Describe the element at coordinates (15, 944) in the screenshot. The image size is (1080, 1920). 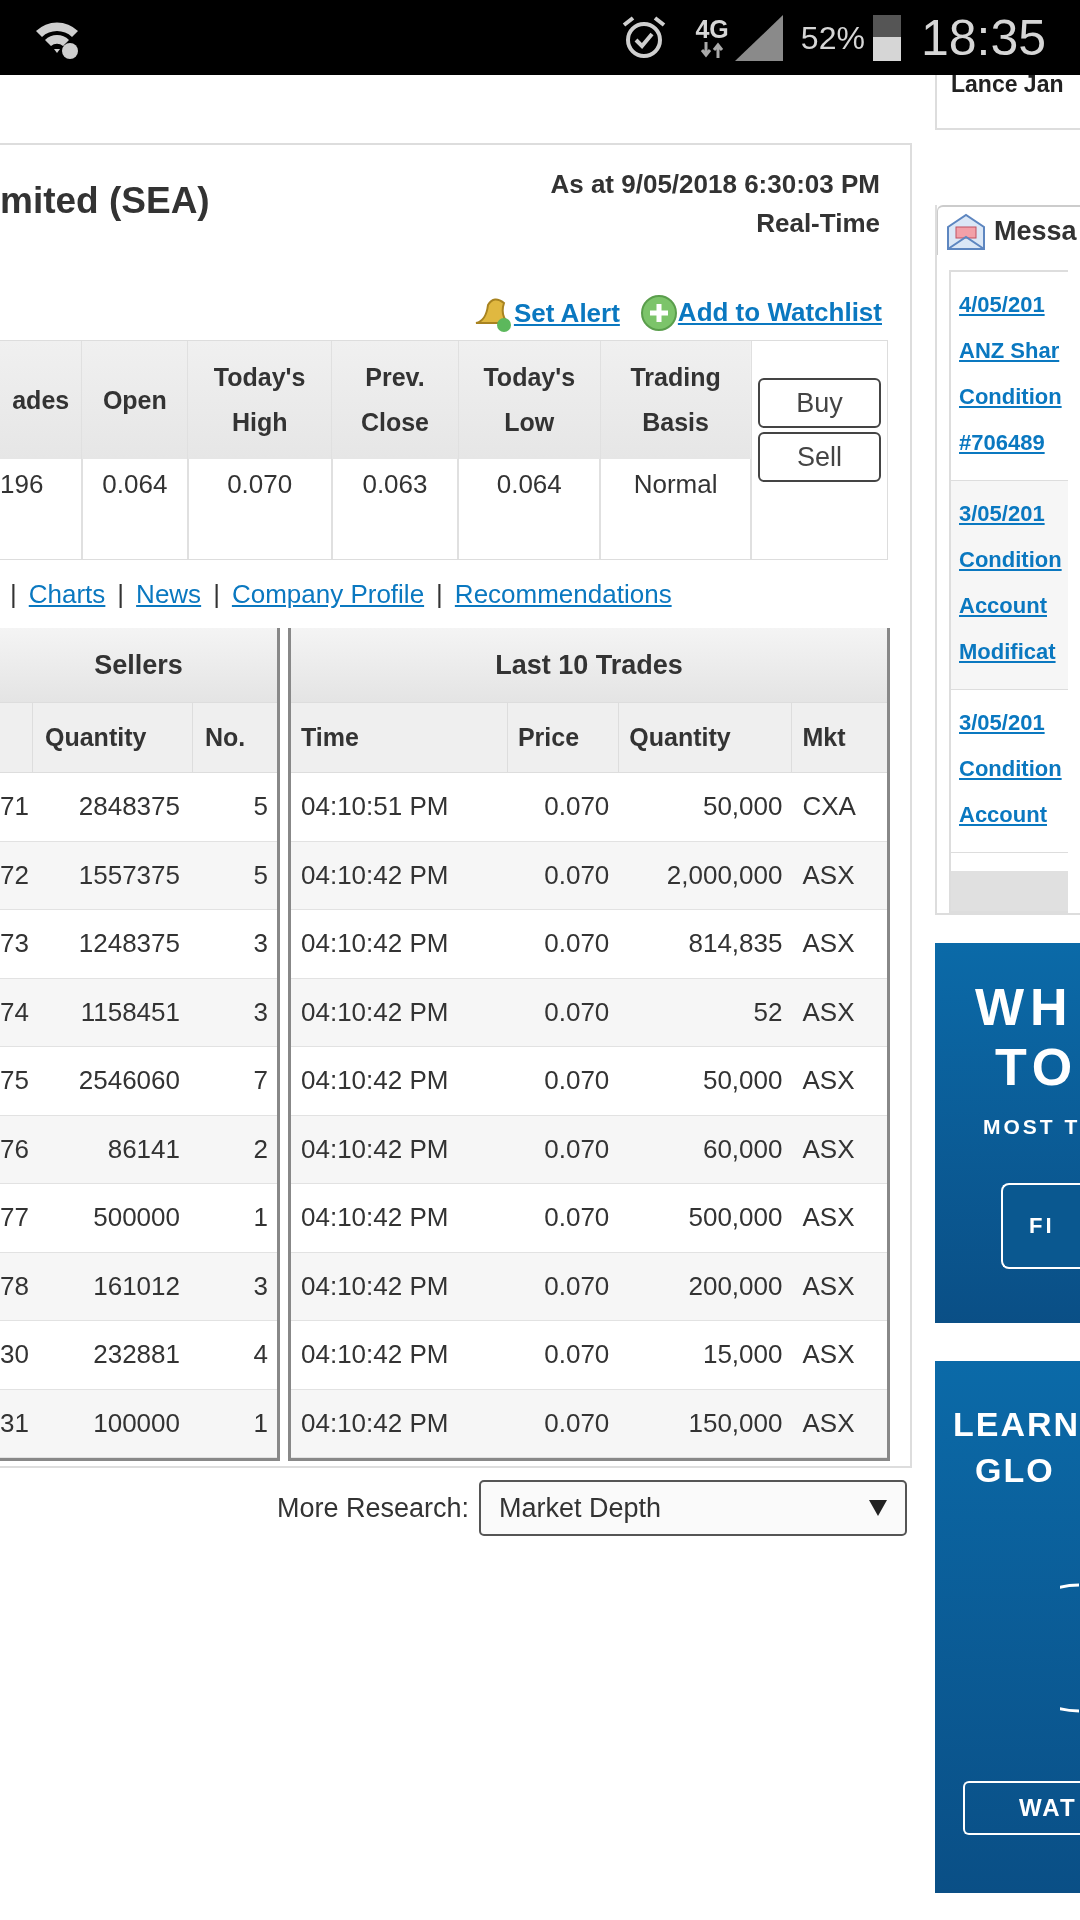
I see `table-cell-text: 73` at that location.